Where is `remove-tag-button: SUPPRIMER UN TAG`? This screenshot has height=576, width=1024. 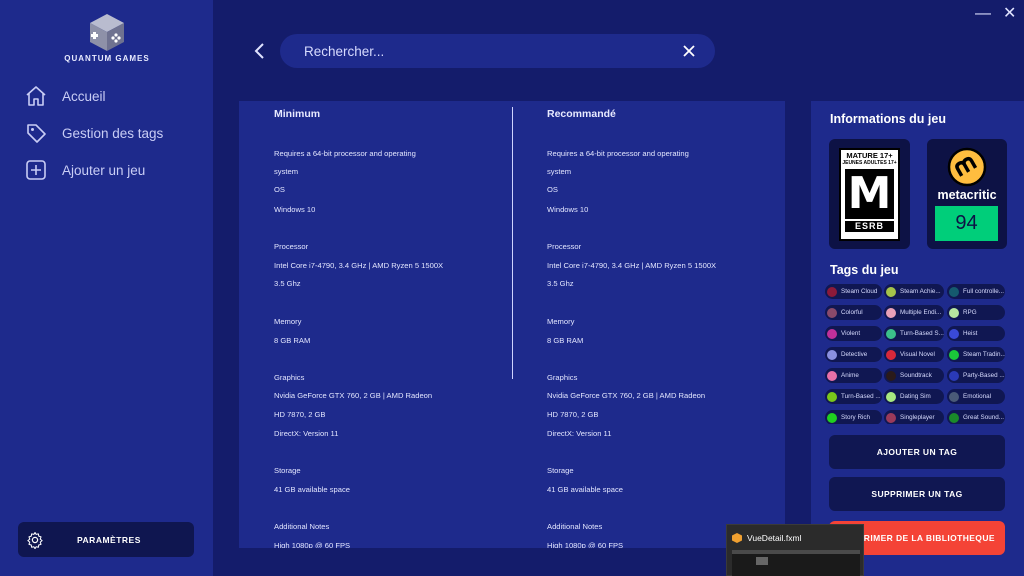 remove-tag-button: SUPPRIMER UN TAG is located at coordinates (917, 494).